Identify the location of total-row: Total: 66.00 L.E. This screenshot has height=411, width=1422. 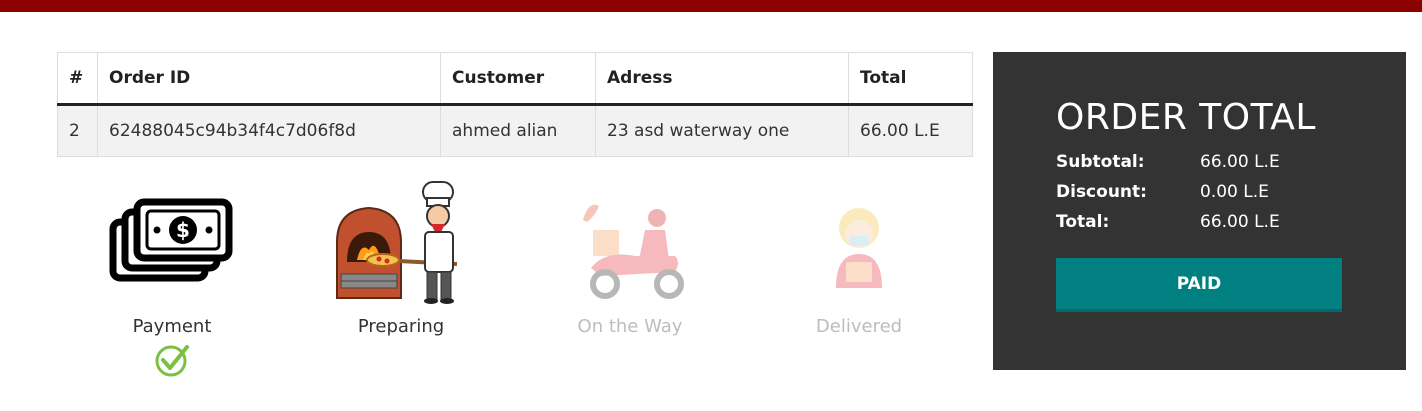
(1206, 224).